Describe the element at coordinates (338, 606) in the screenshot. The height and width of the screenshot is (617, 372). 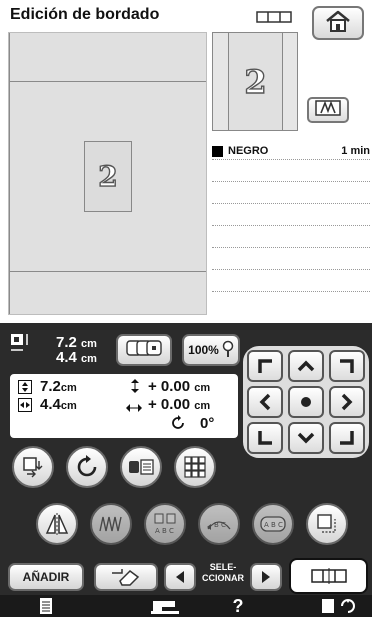
I see `settings-button` at that location.